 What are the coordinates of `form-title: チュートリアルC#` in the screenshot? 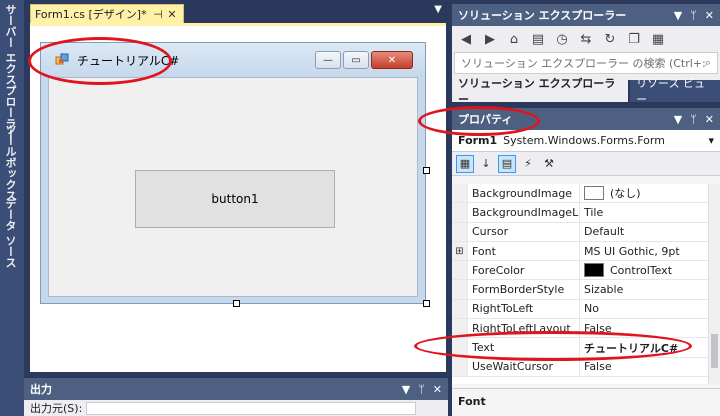 It's located at (128, 61).